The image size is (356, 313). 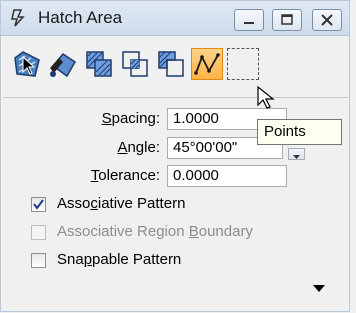 What do you see at coordinates (249, 23) in the screenshot?
I see `minimize-icon` at bounding box center [249, 23].